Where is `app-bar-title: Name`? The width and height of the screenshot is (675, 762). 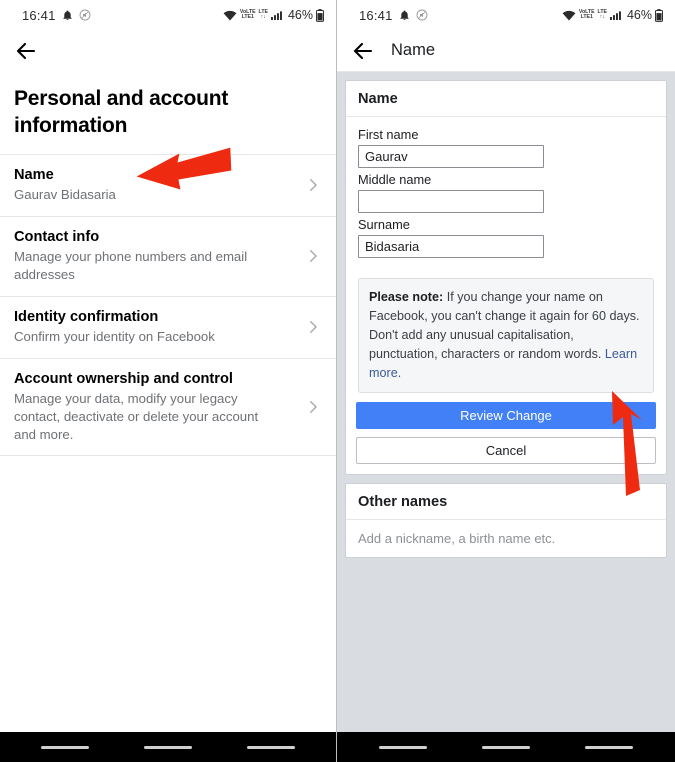 app-bar-title: Name is located at coordinates (413, 50).